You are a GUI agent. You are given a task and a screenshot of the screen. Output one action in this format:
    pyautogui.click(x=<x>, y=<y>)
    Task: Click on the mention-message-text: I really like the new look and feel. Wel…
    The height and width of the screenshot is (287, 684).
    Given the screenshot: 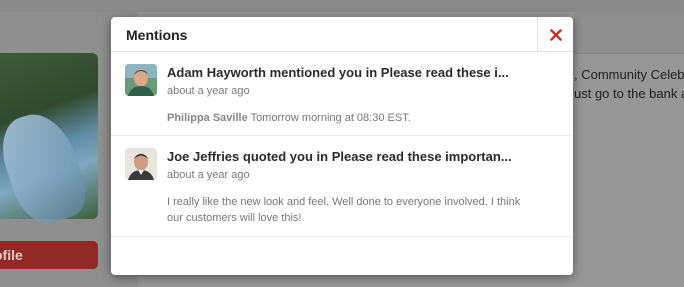 What is the action you would take?
    pyautogui.click(x=344, y=210)
    